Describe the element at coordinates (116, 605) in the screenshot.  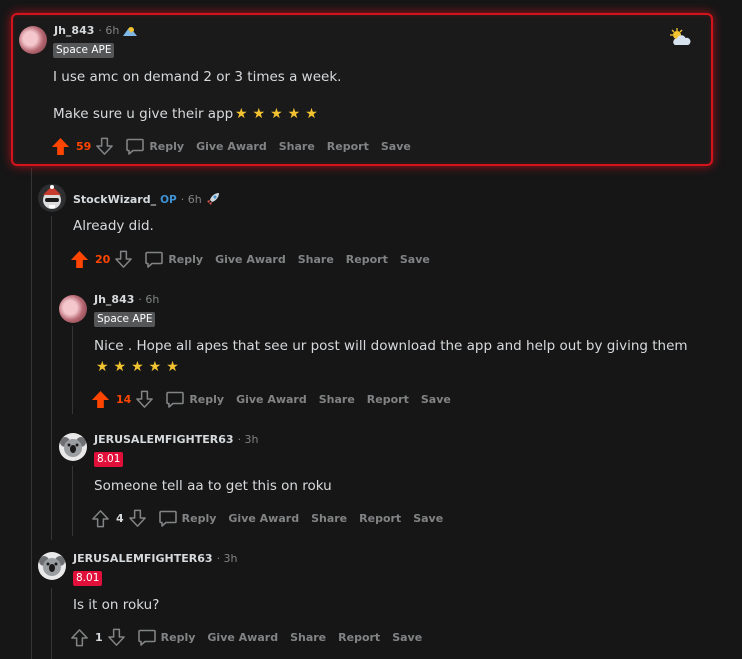
I see `comment-body-line: Is it on roku?` at that location.